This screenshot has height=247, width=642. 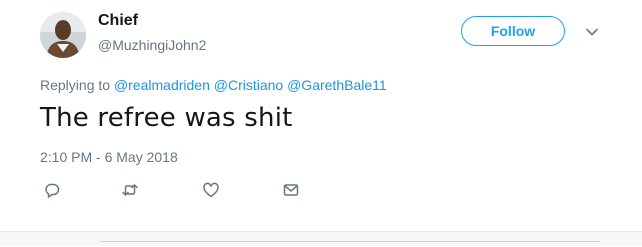 What do you see at coordinates (75, 85) in the screenshot?
I see `replying-to-label: Replying to` at bounding box center [75, 85].